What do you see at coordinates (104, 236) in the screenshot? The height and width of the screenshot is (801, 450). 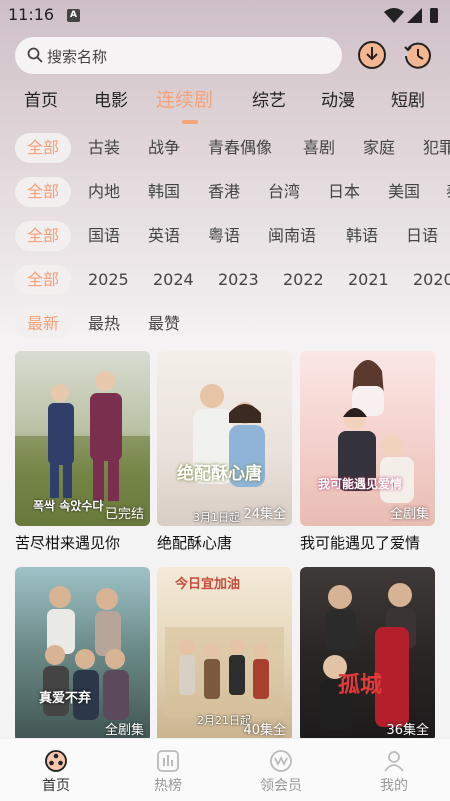 I see `language-chip: 国语` at bounding box center [104, 236].